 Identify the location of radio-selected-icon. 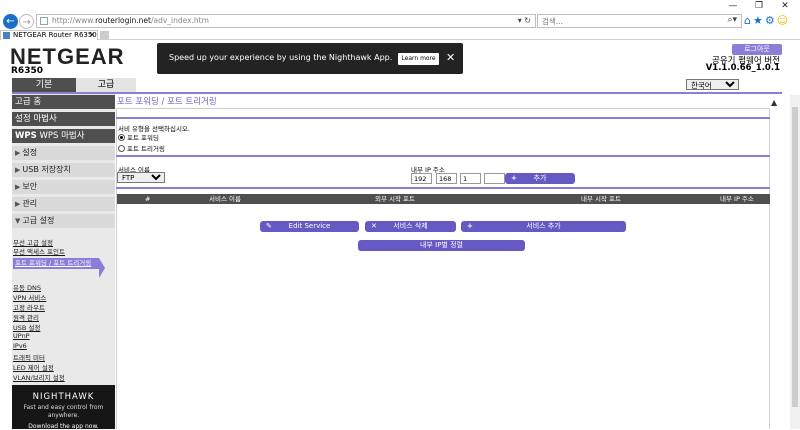
(121, 137).